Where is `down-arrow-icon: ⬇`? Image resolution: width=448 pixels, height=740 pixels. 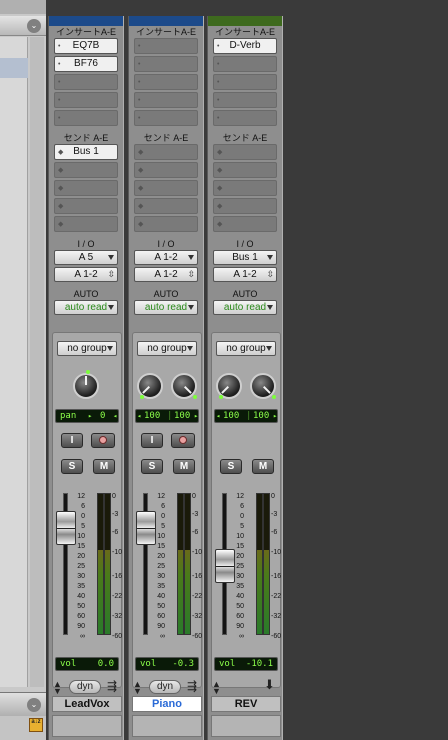 down-arrow-icon: ⬇ is located at coordinates (269, 685).